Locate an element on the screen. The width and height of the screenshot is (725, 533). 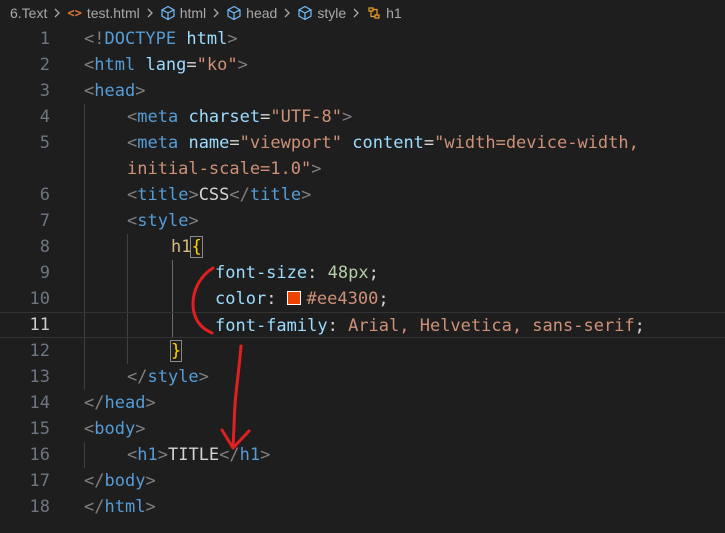
code-line: 15 <body> is located at coordinates (362, 429).